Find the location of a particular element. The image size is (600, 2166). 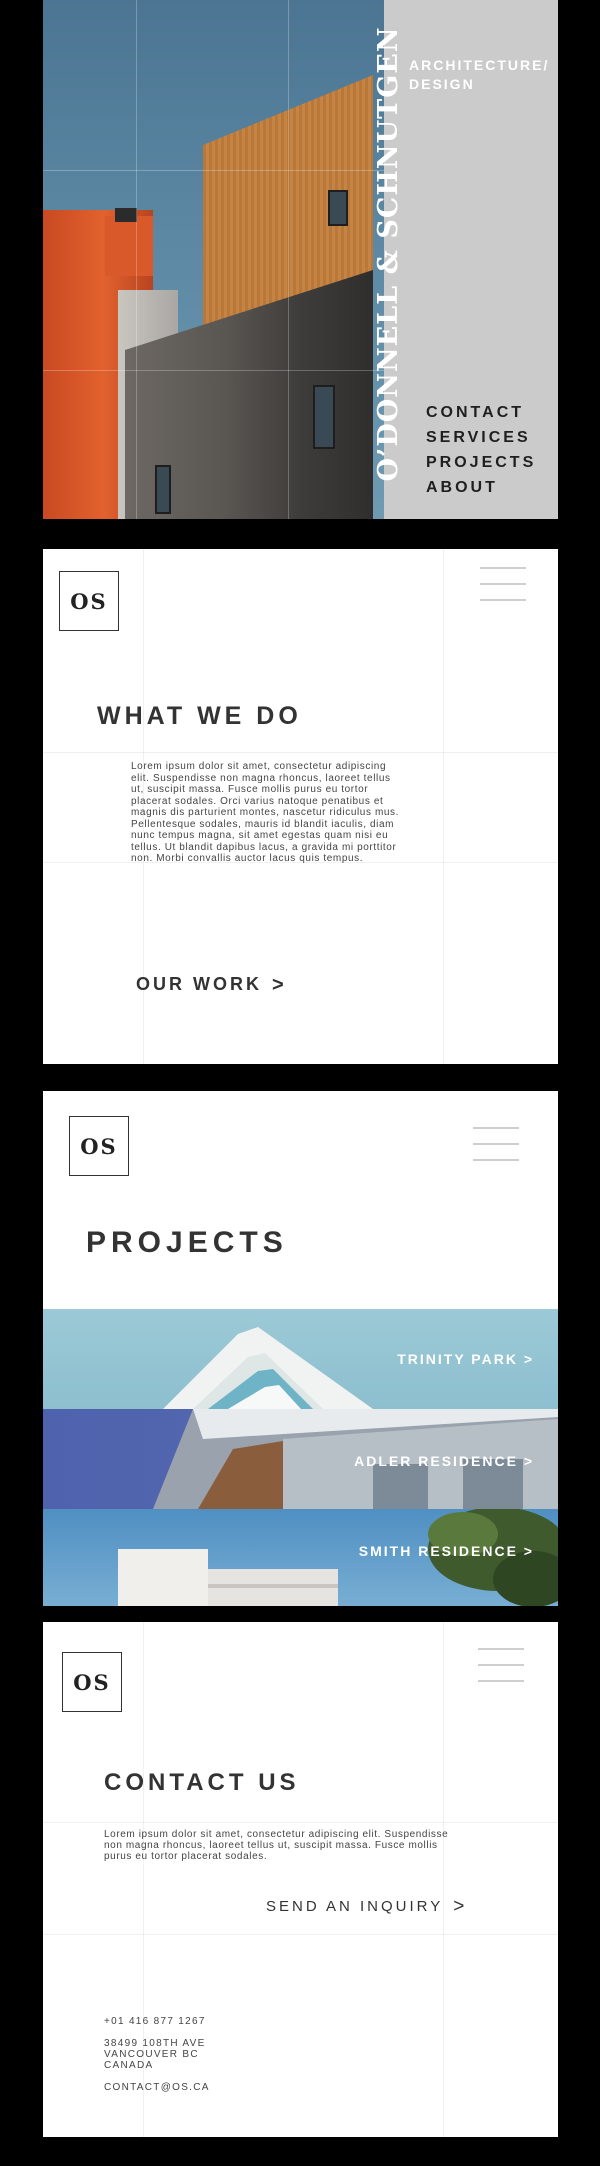

project-adler-residence: ADLER RESIDENCE > is located at coordinates (300, 1459).